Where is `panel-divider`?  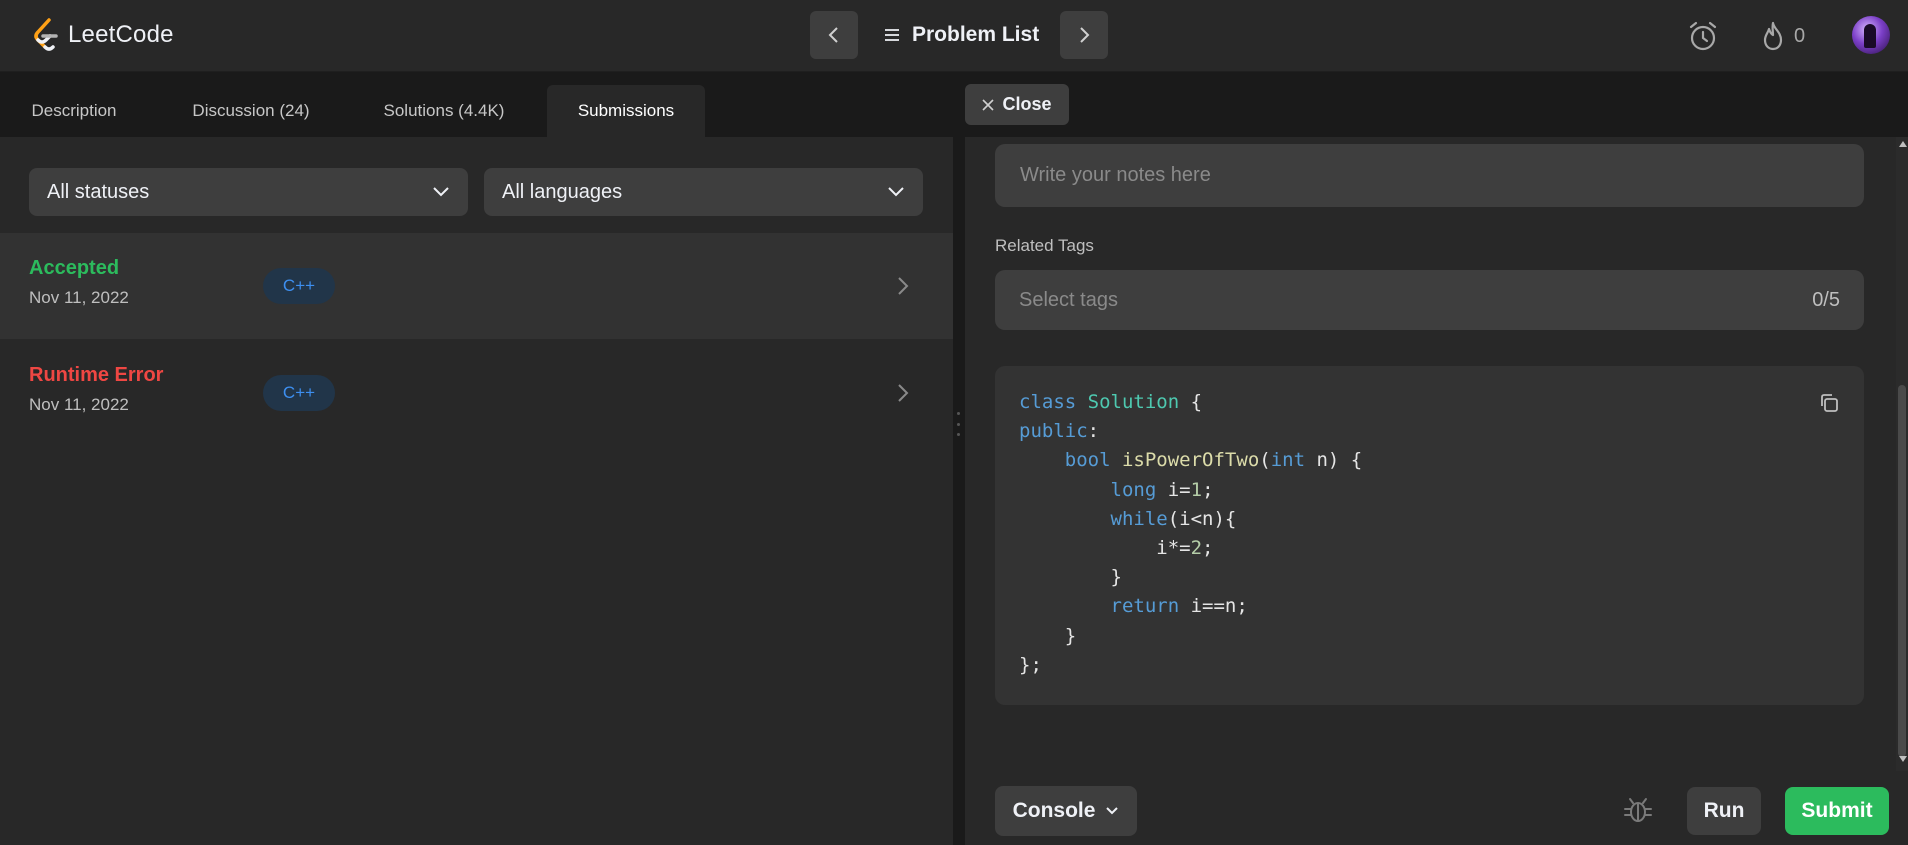
panel-divider is located at coordinates (959, 459).